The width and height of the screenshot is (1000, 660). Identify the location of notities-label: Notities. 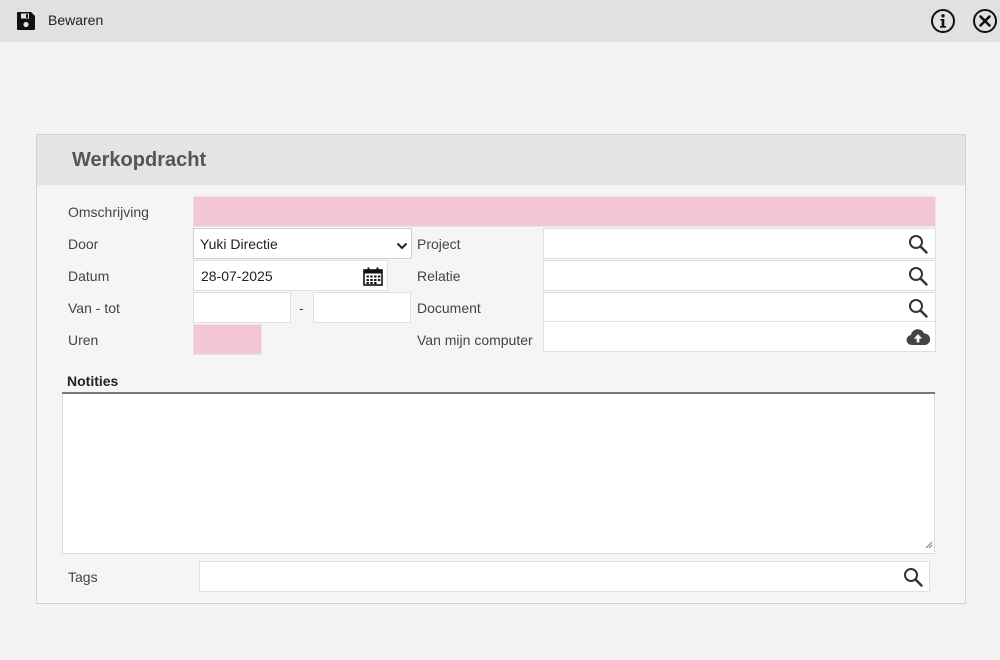
(93, 381).